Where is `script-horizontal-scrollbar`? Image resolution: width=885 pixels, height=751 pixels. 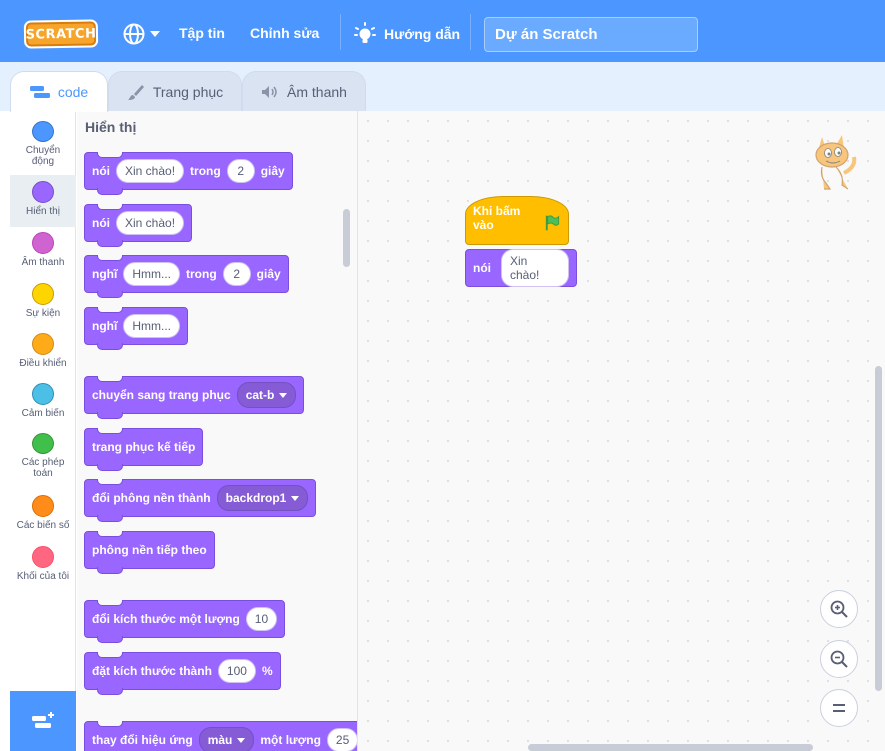 script-horizontal-scrollbar is located at coordinates (670, 747).